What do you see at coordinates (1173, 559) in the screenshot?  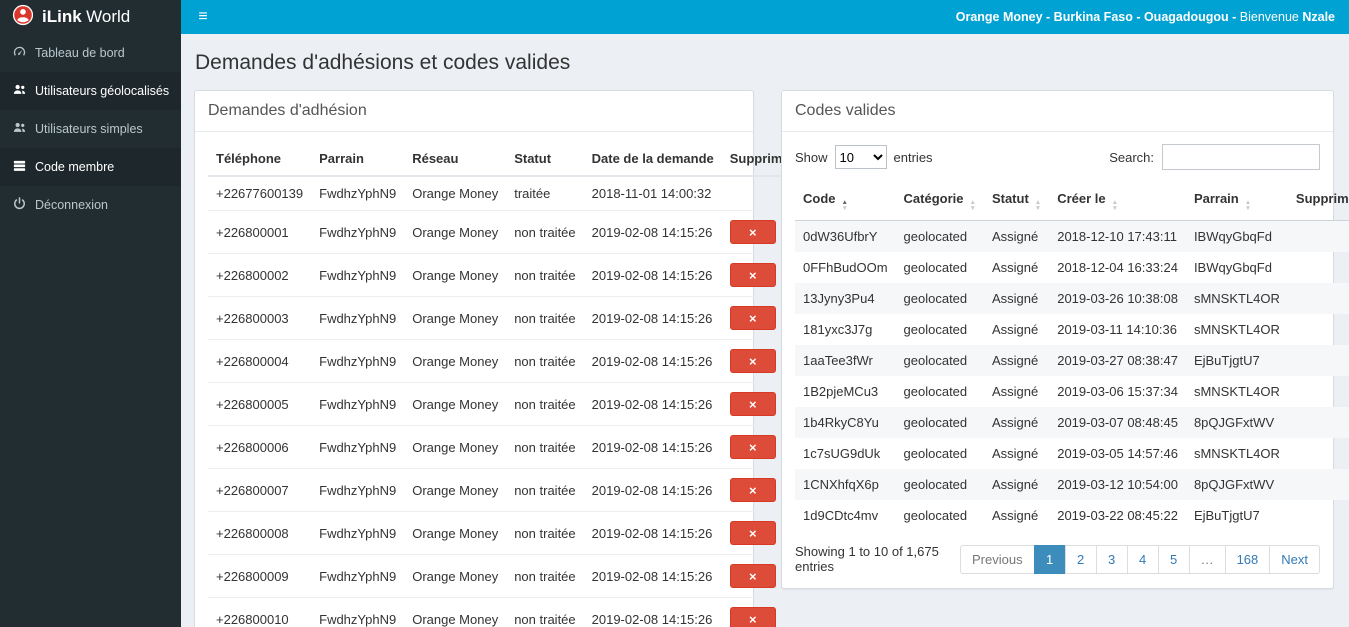 I see `pagination-page-5: 5` at bounding box center [1173, 559].